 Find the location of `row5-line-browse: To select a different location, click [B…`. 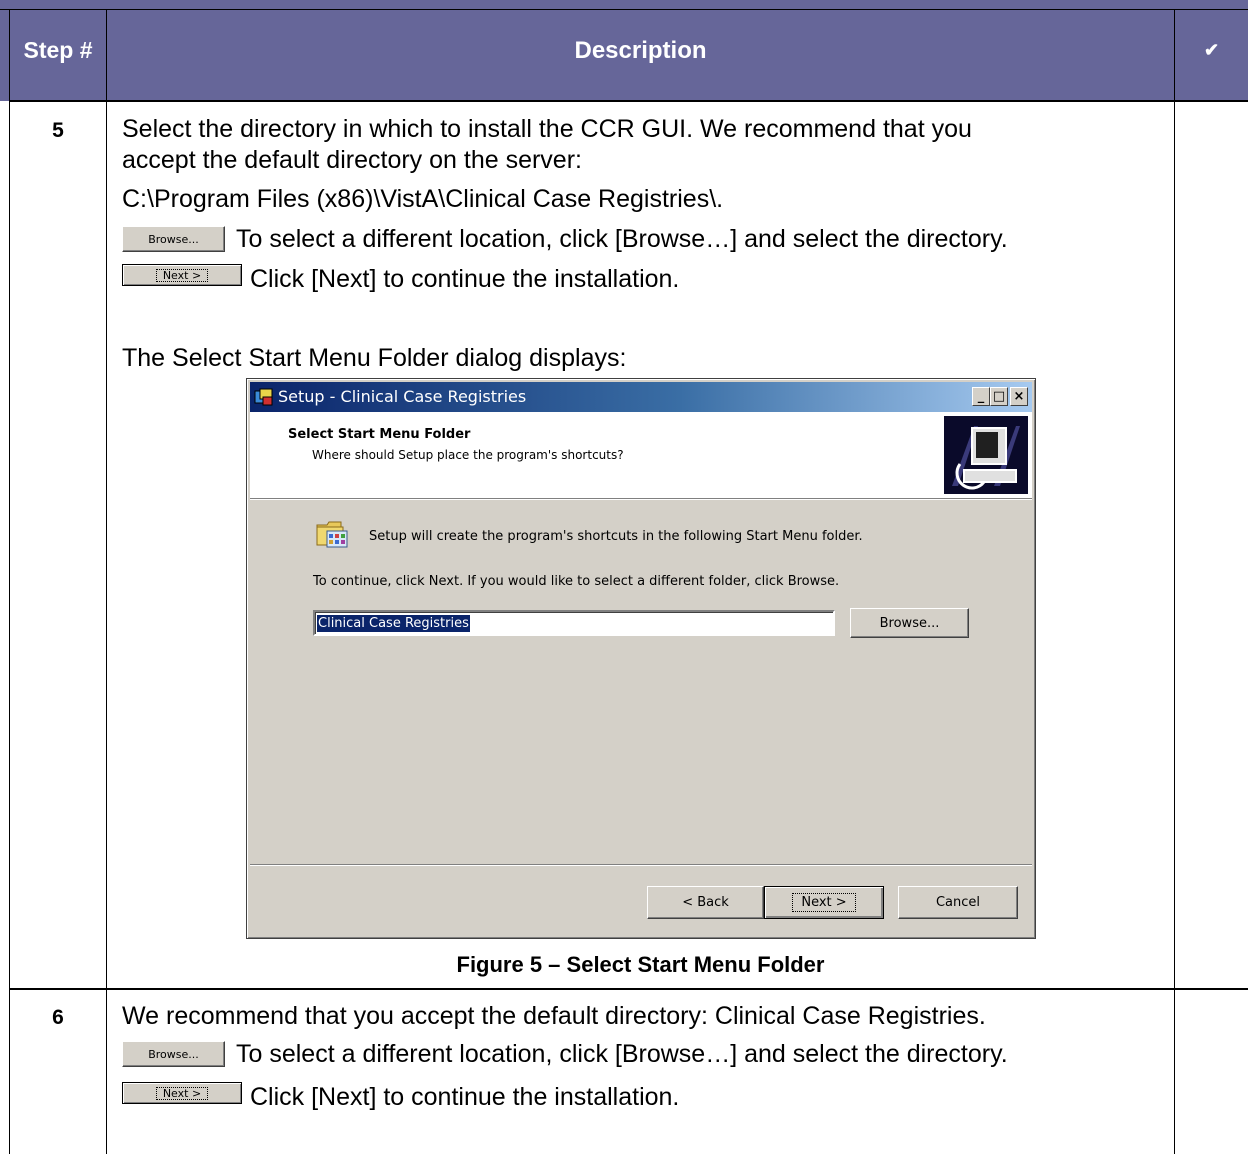

row5-line-browse: To select a different location, click [B… is located at coordinates (622, 239).